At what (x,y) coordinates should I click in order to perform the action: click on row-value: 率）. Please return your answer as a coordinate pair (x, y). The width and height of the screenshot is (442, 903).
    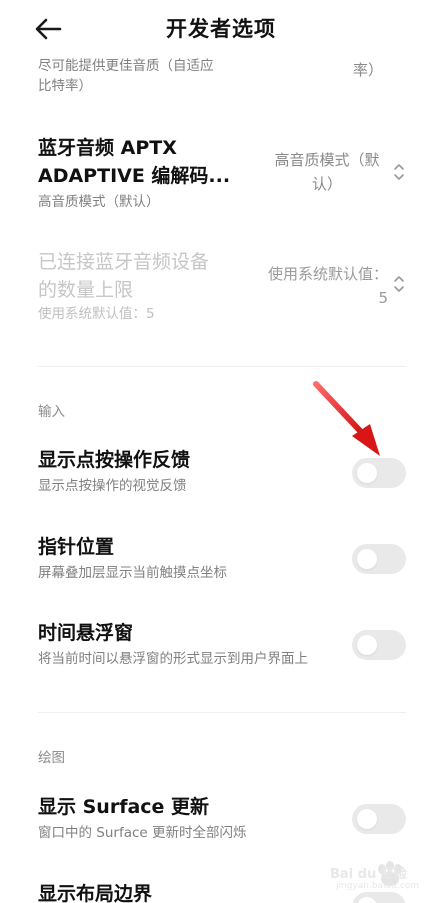
    Looking at the image, I should click on (367, 70).